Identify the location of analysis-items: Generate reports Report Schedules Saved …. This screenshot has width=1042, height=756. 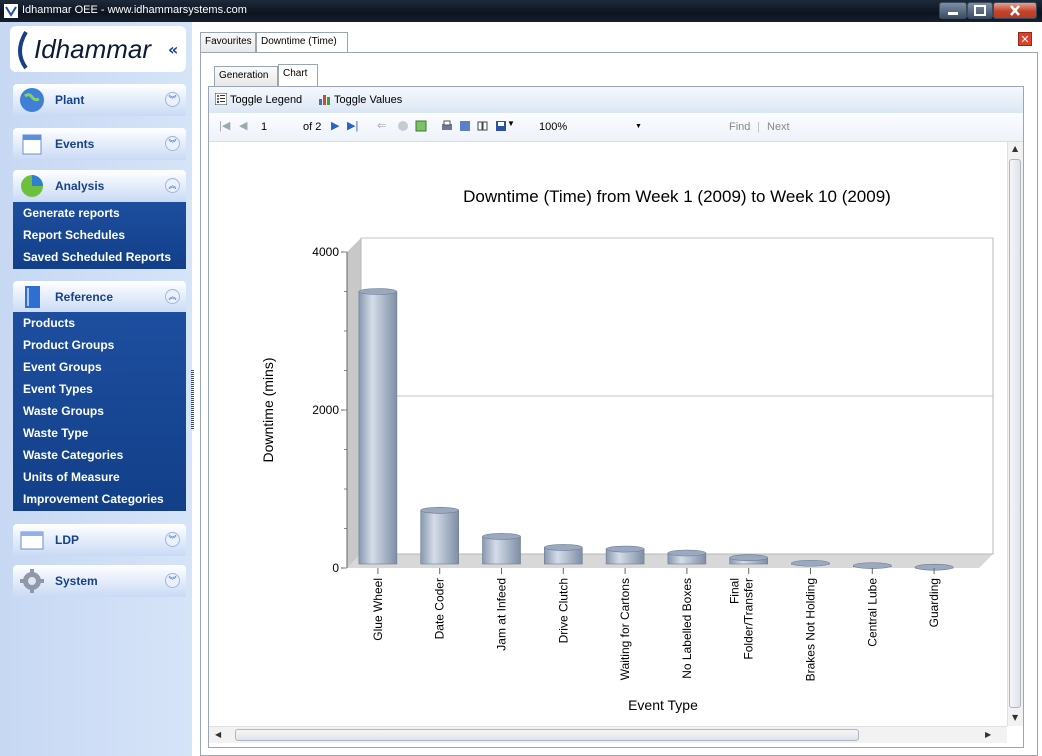
(99, 235).